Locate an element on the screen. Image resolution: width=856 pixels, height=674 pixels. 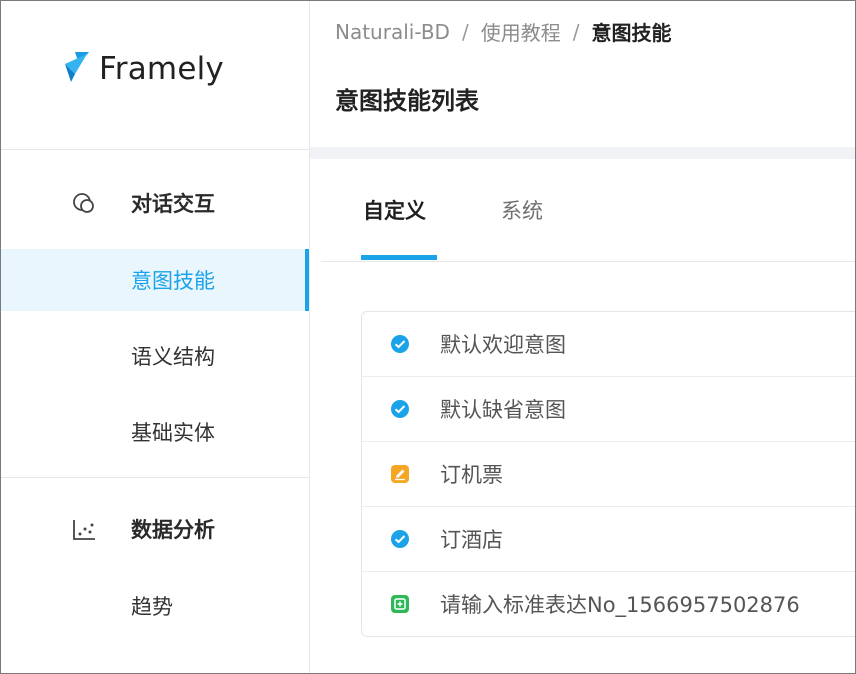
sidebar-group-dialog: 对话交互 is located at coordinates (155, 203).